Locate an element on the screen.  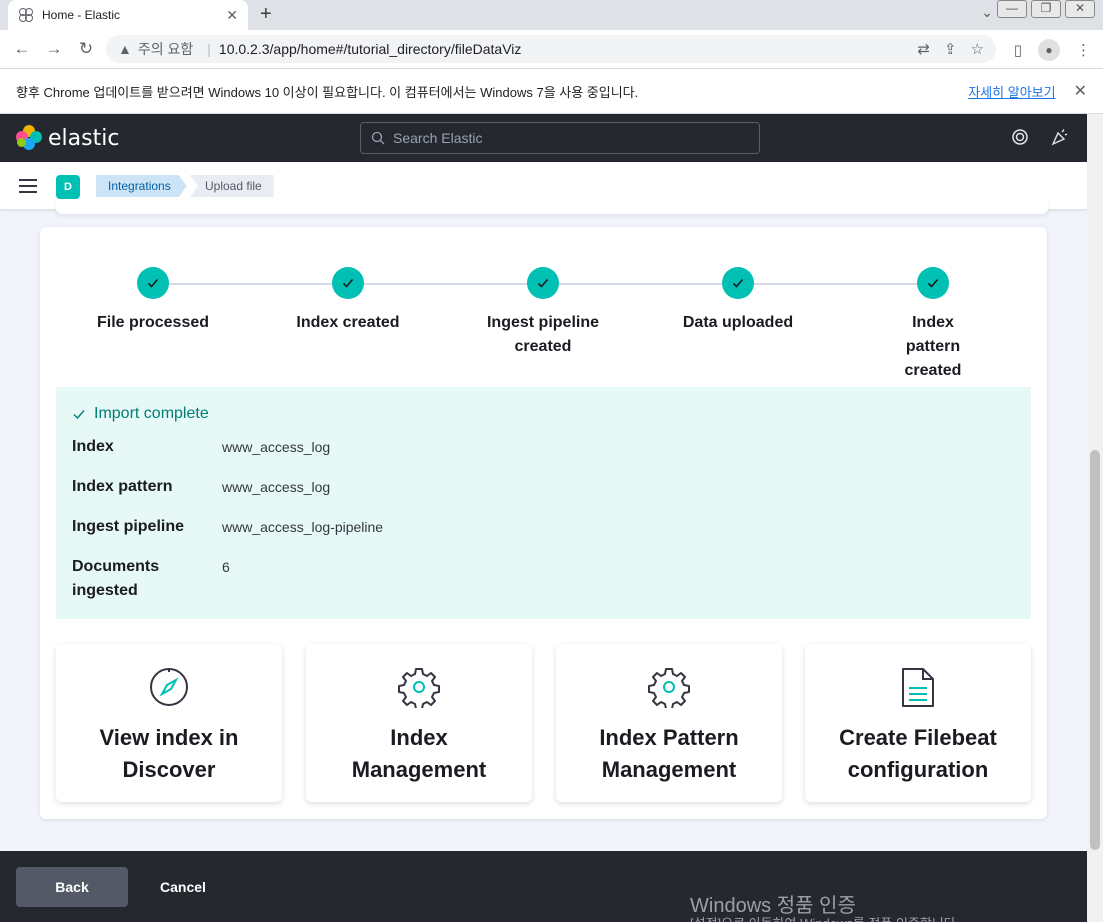
kv-value: 6 is located at coordinates (226, 567).